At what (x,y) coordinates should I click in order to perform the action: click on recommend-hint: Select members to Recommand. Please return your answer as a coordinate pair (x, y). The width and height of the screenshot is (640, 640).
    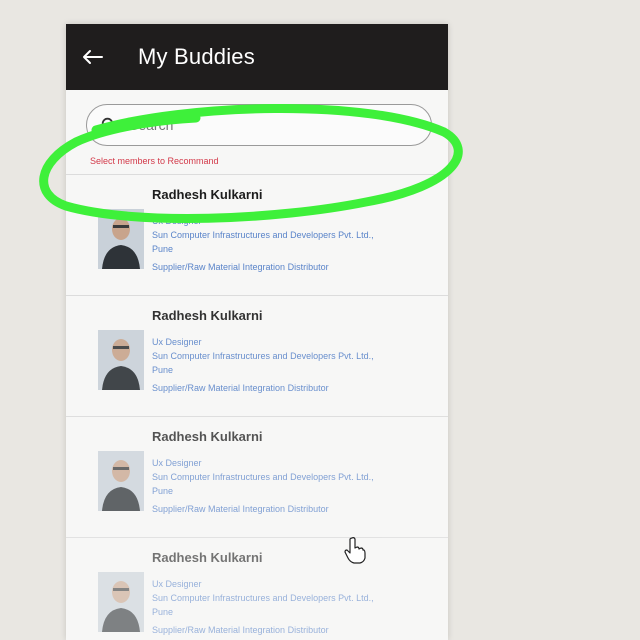
    Looking at the image, I should click on (154, 161).